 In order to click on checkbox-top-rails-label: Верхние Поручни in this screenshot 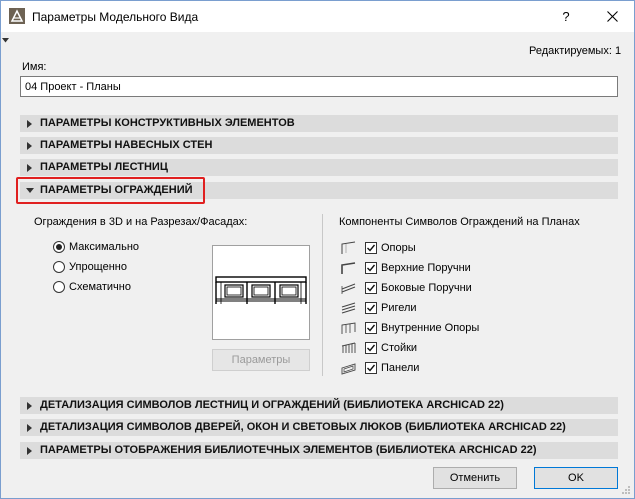, I will do `click(426, 268)`.